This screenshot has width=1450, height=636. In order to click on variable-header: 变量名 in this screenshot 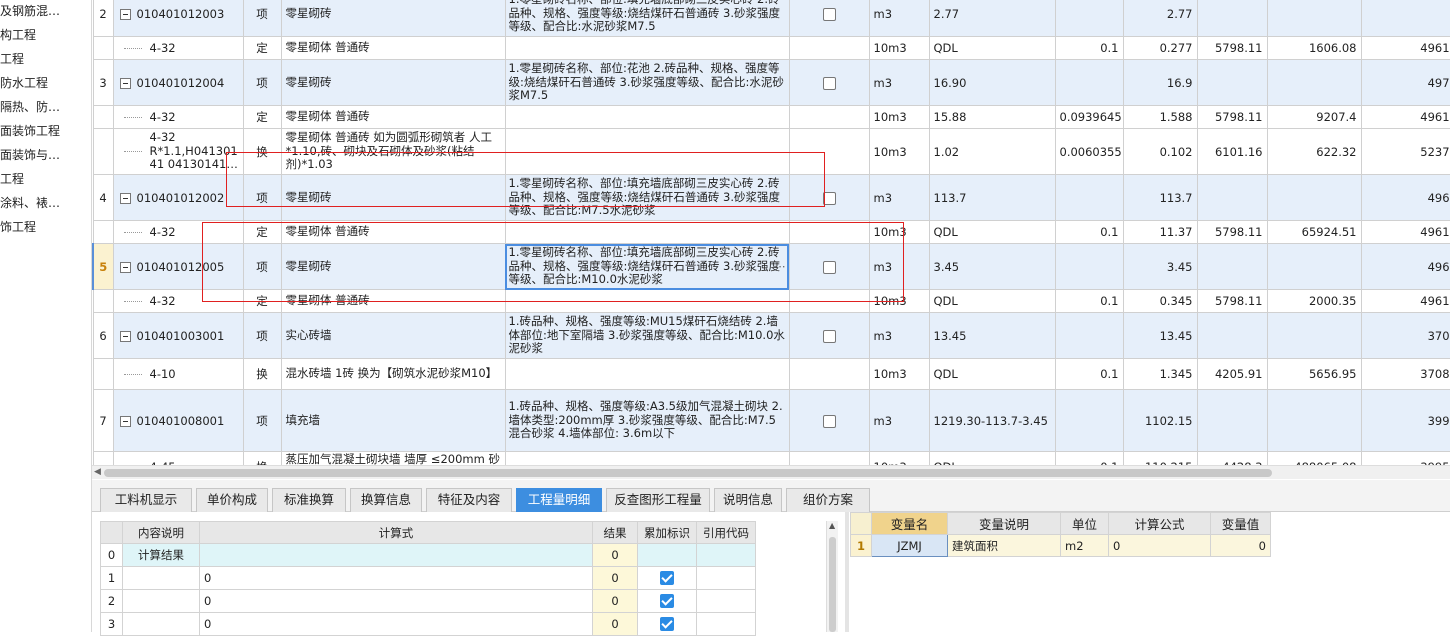, I will do `click(909, 523)`.